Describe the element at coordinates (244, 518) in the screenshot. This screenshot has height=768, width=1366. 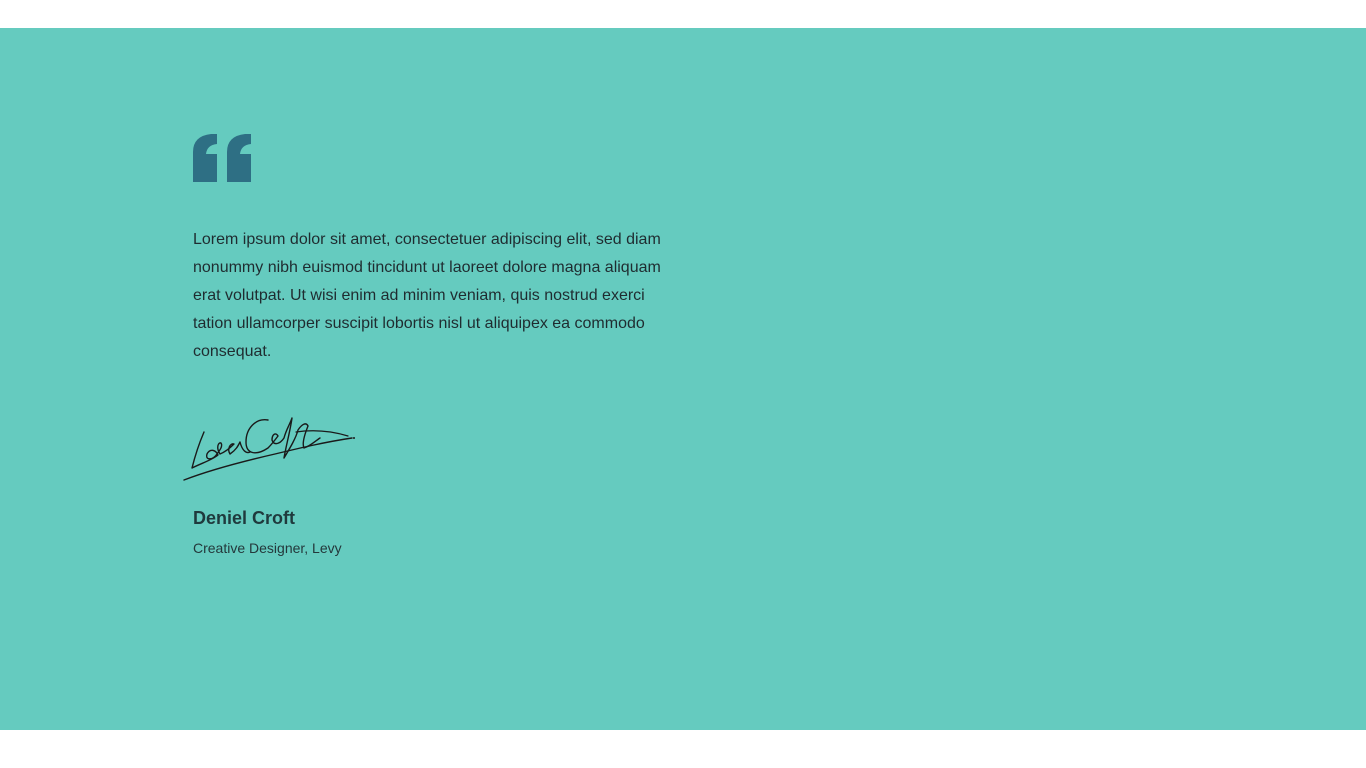
I see `author-name: Deniel Croft` at that location.